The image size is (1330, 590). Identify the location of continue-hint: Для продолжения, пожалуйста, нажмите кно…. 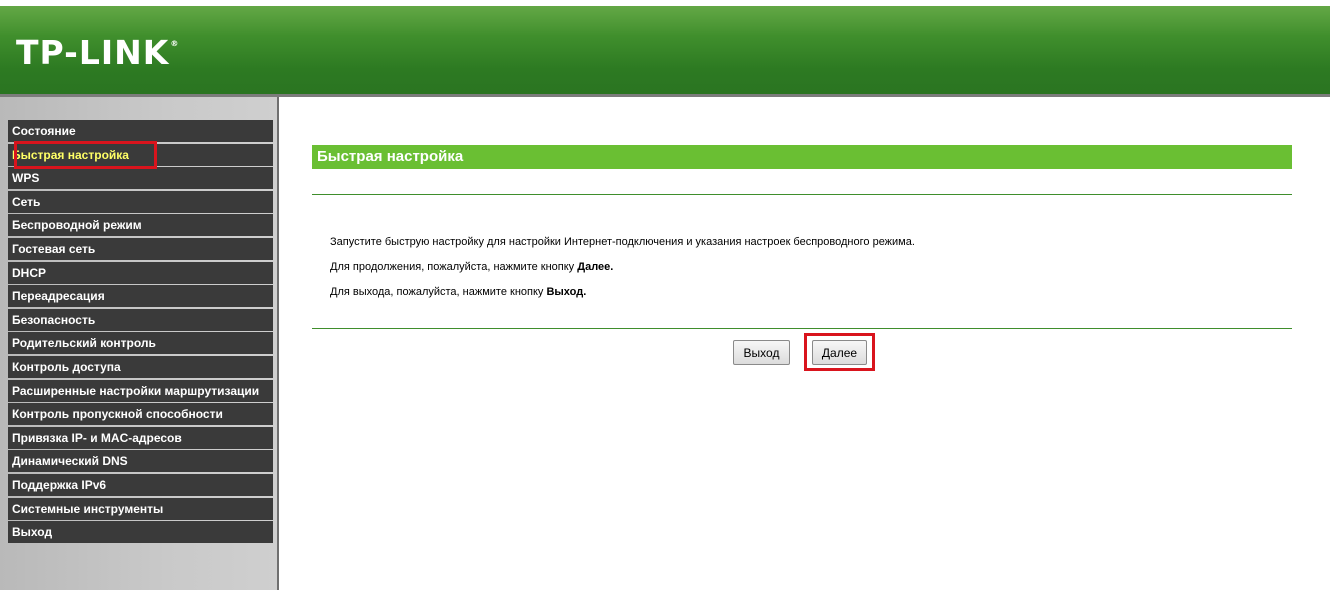
(471, 267).